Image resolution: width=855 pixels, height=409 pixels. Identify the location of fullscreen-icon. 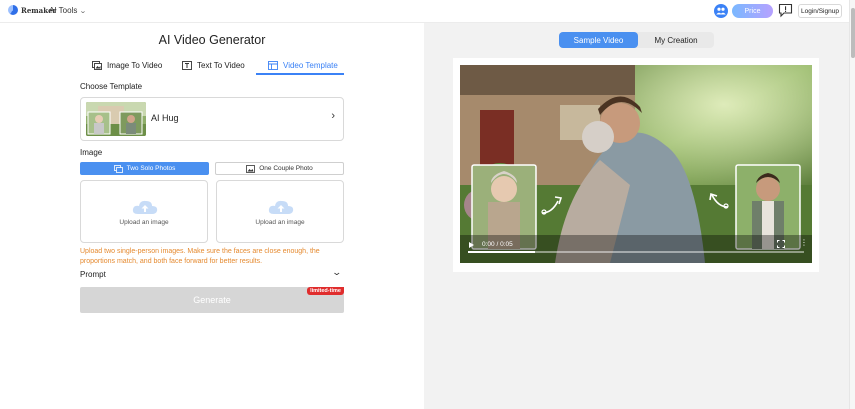
(781, 244).